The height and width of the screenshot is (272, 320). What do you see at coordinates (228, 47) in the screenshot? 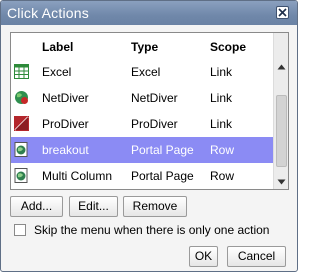
I see `column-header-scope: Scope` at bounding box center [228, 47].